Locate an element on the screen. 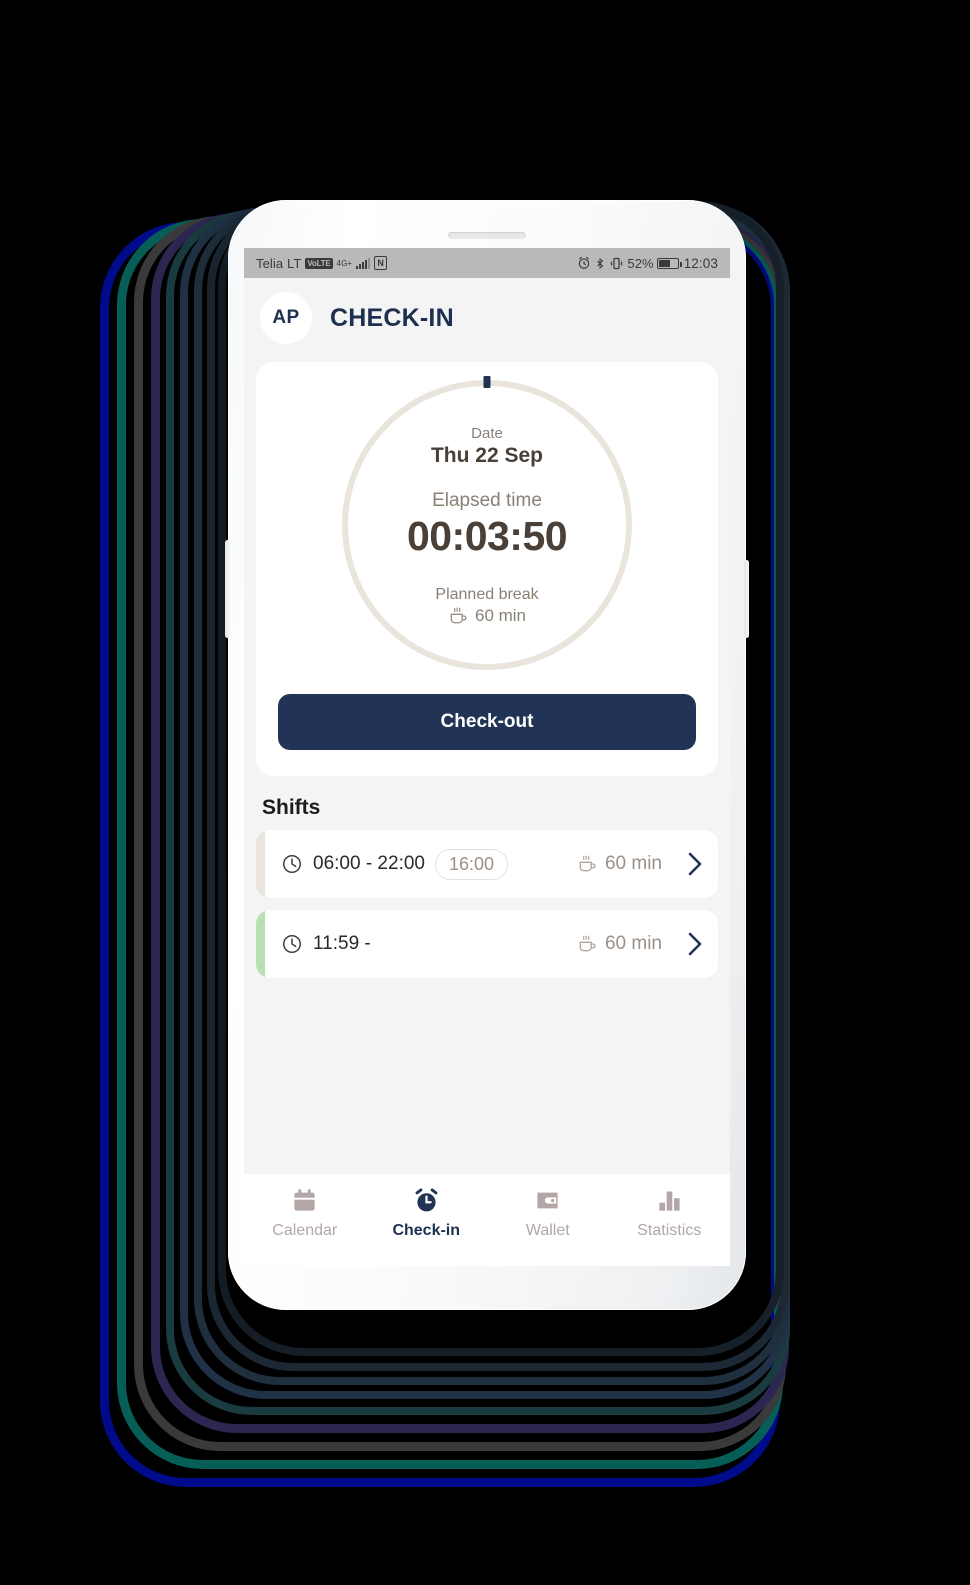 This screenshot has width=970, height=1585. date-label: Date is located at coordinates (487, 433).